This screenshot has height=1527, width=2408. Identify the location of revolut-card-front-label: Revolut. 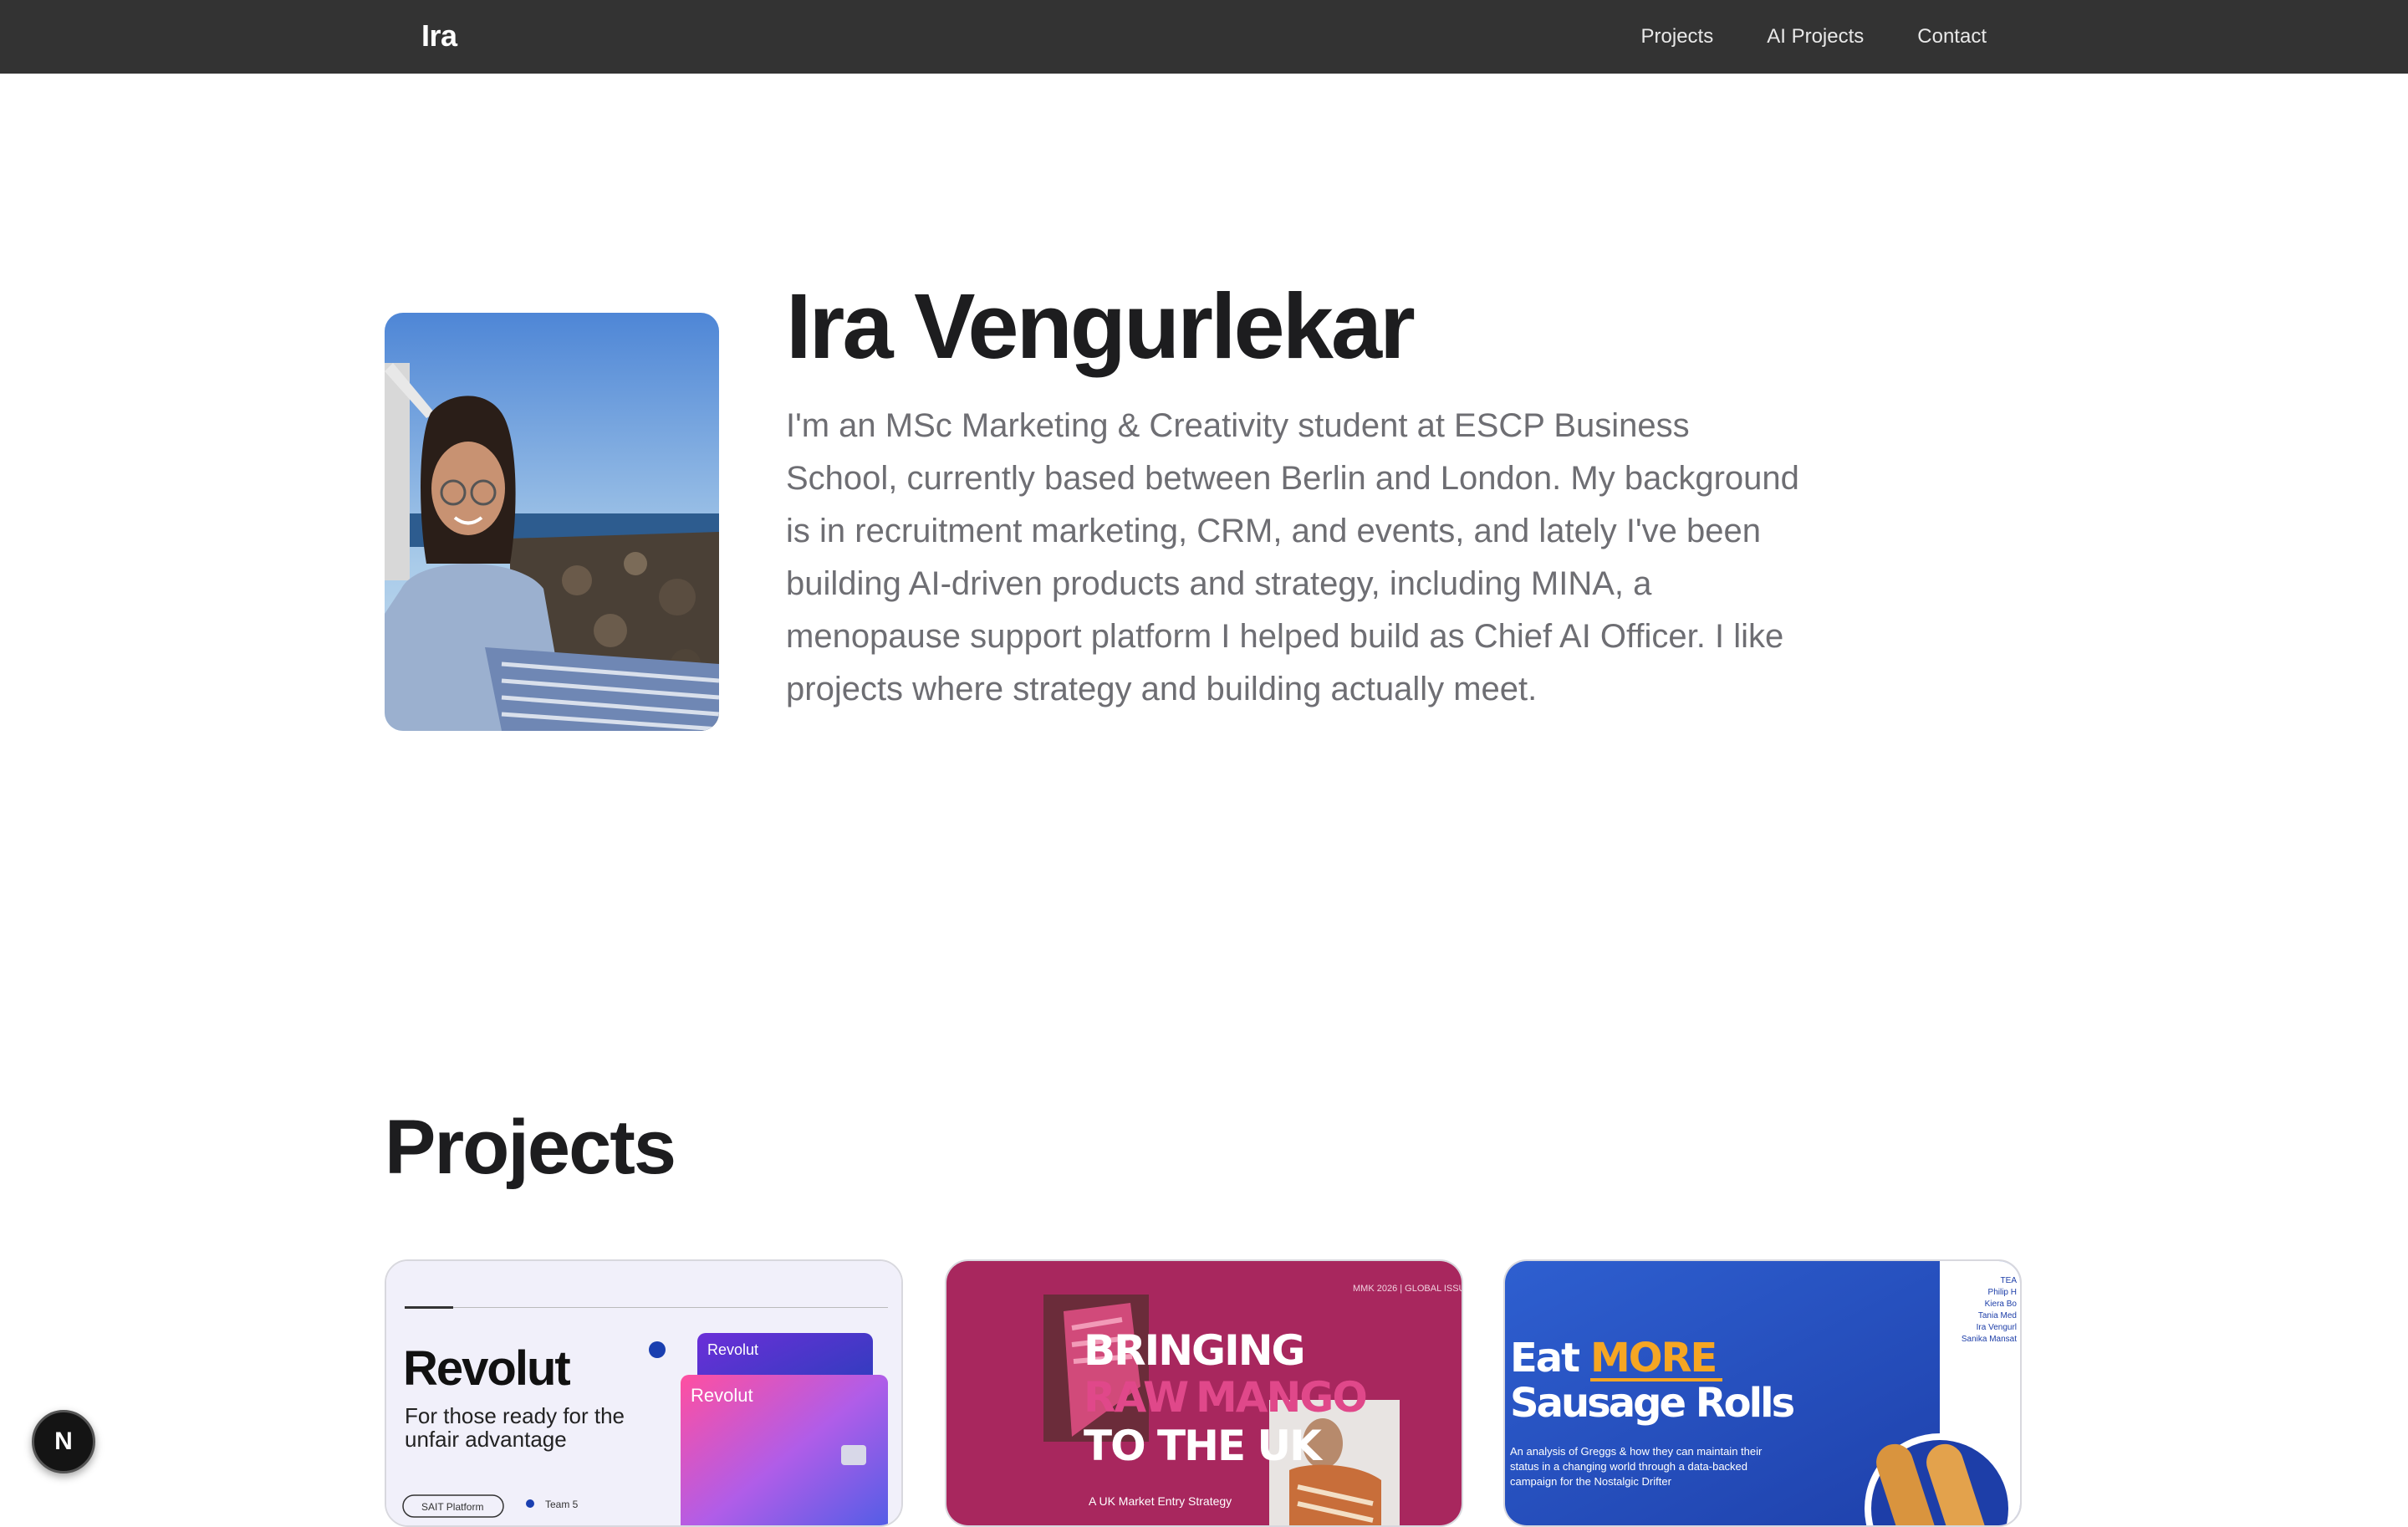
(722, 1396).